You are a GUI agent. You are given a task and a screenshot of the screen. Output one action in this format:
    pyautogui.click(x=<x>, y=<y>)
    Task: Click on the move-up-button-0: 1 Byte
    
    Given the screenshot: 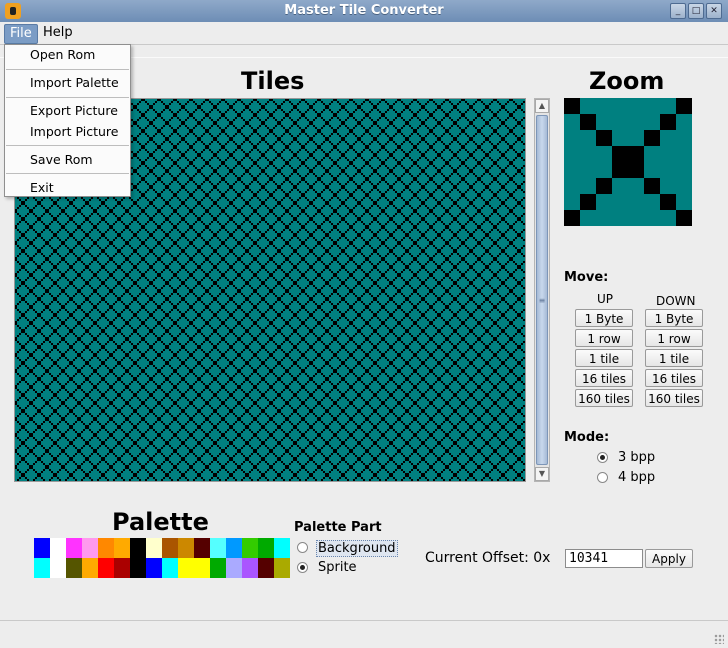 What is the action you would take?
    pyautogui.click(x=604, y=318)
    